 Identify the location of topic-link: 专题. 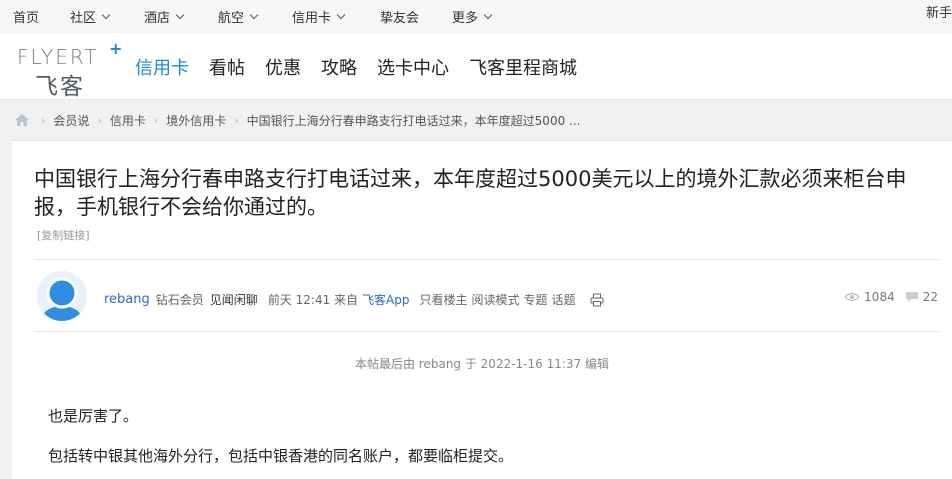
(536, 299).